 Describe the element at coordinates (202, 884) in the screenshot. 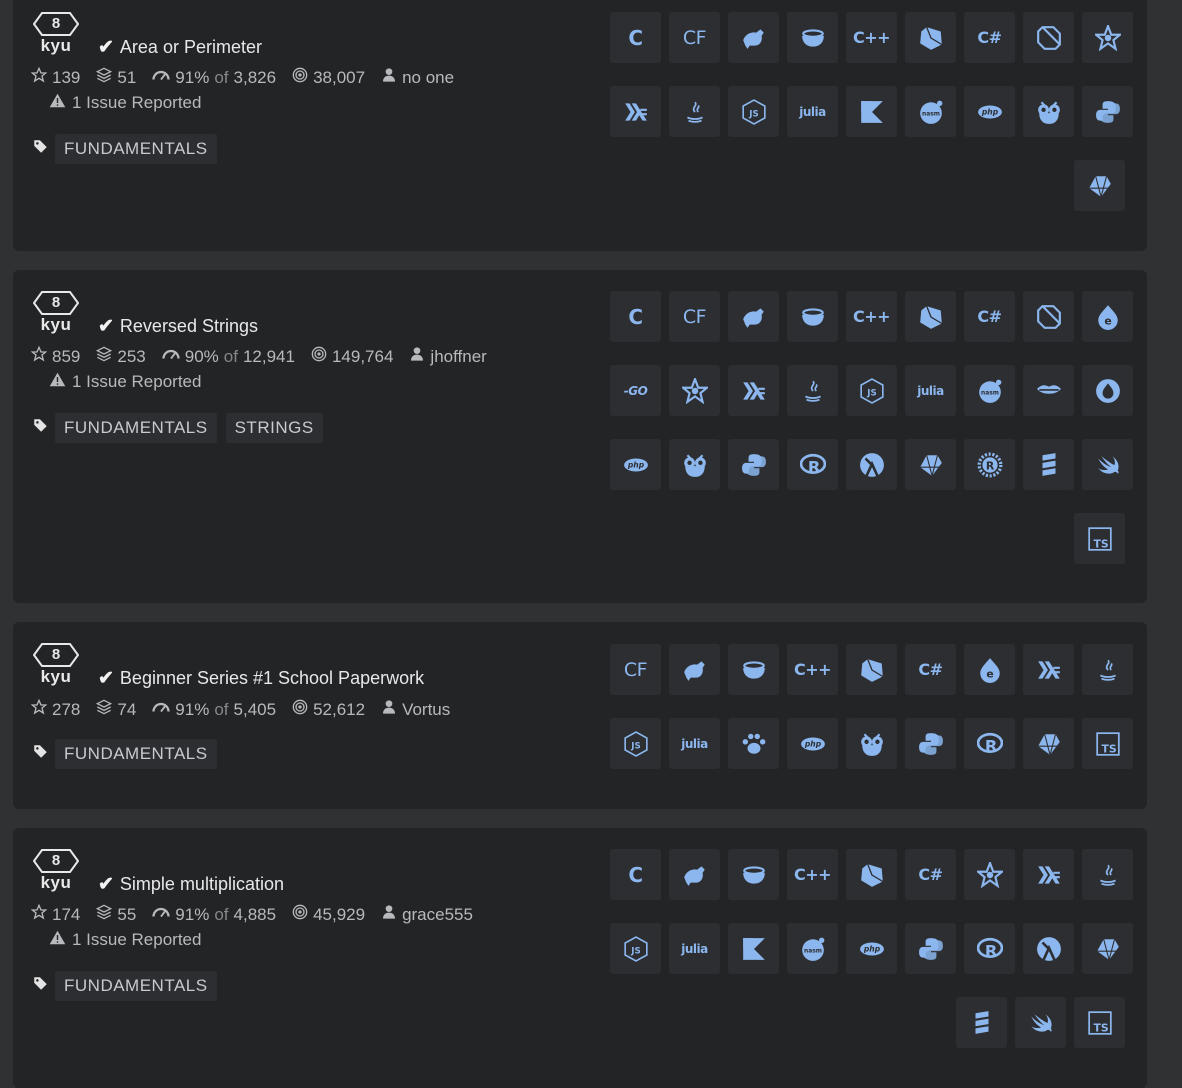

I see `kata-title-link: Simple multiplication` at that location.